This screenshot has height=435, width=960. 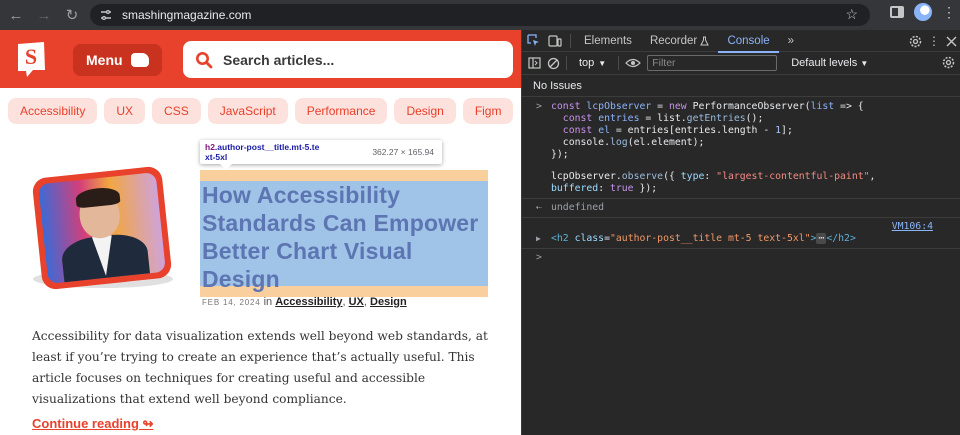 What do you see at coordinates (566, 63) in the screenshot?
I see `toolbar-divider` at bounding box center [566, 63].